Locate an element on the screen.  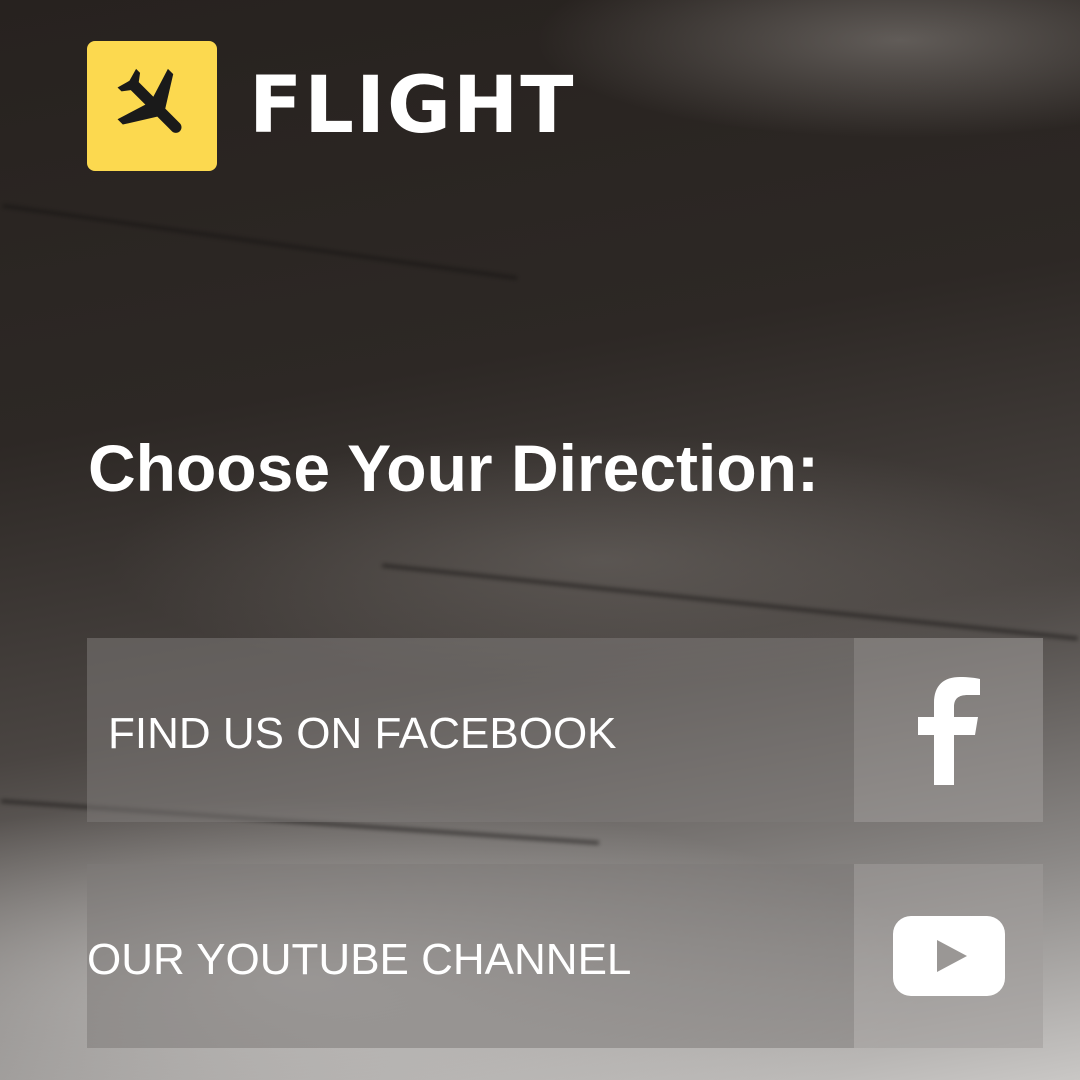
facebook-icon-box is located at coordinates (948, 730).